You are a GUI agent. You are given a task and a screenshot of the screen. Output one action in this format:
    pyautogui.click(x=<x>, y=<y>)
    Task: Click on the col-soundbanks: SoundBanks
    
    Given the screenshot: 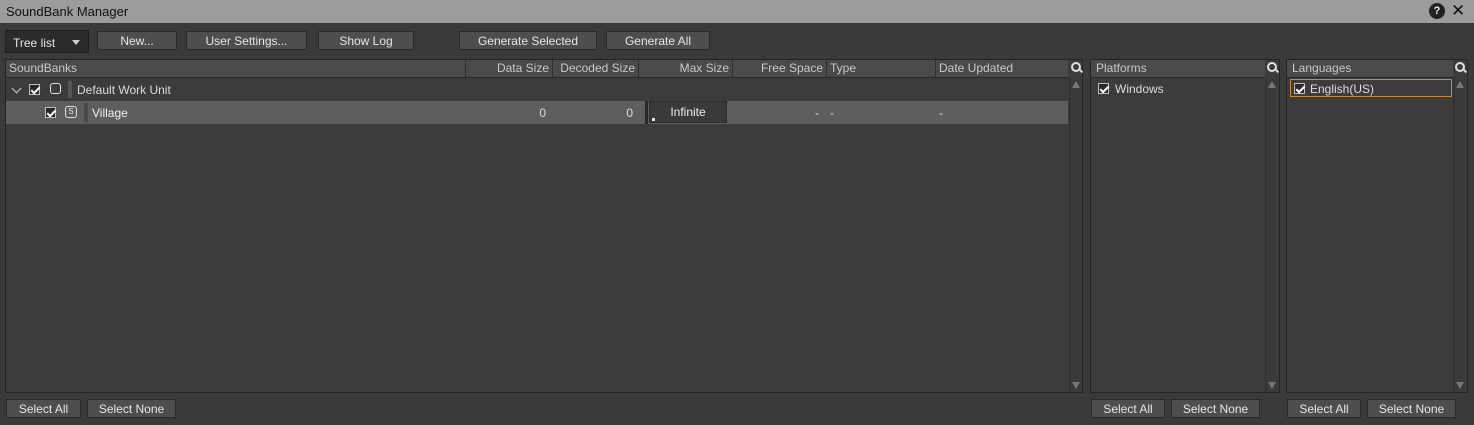 What is the action you would take?
    pyautogui.click(x=236, y=68)
    